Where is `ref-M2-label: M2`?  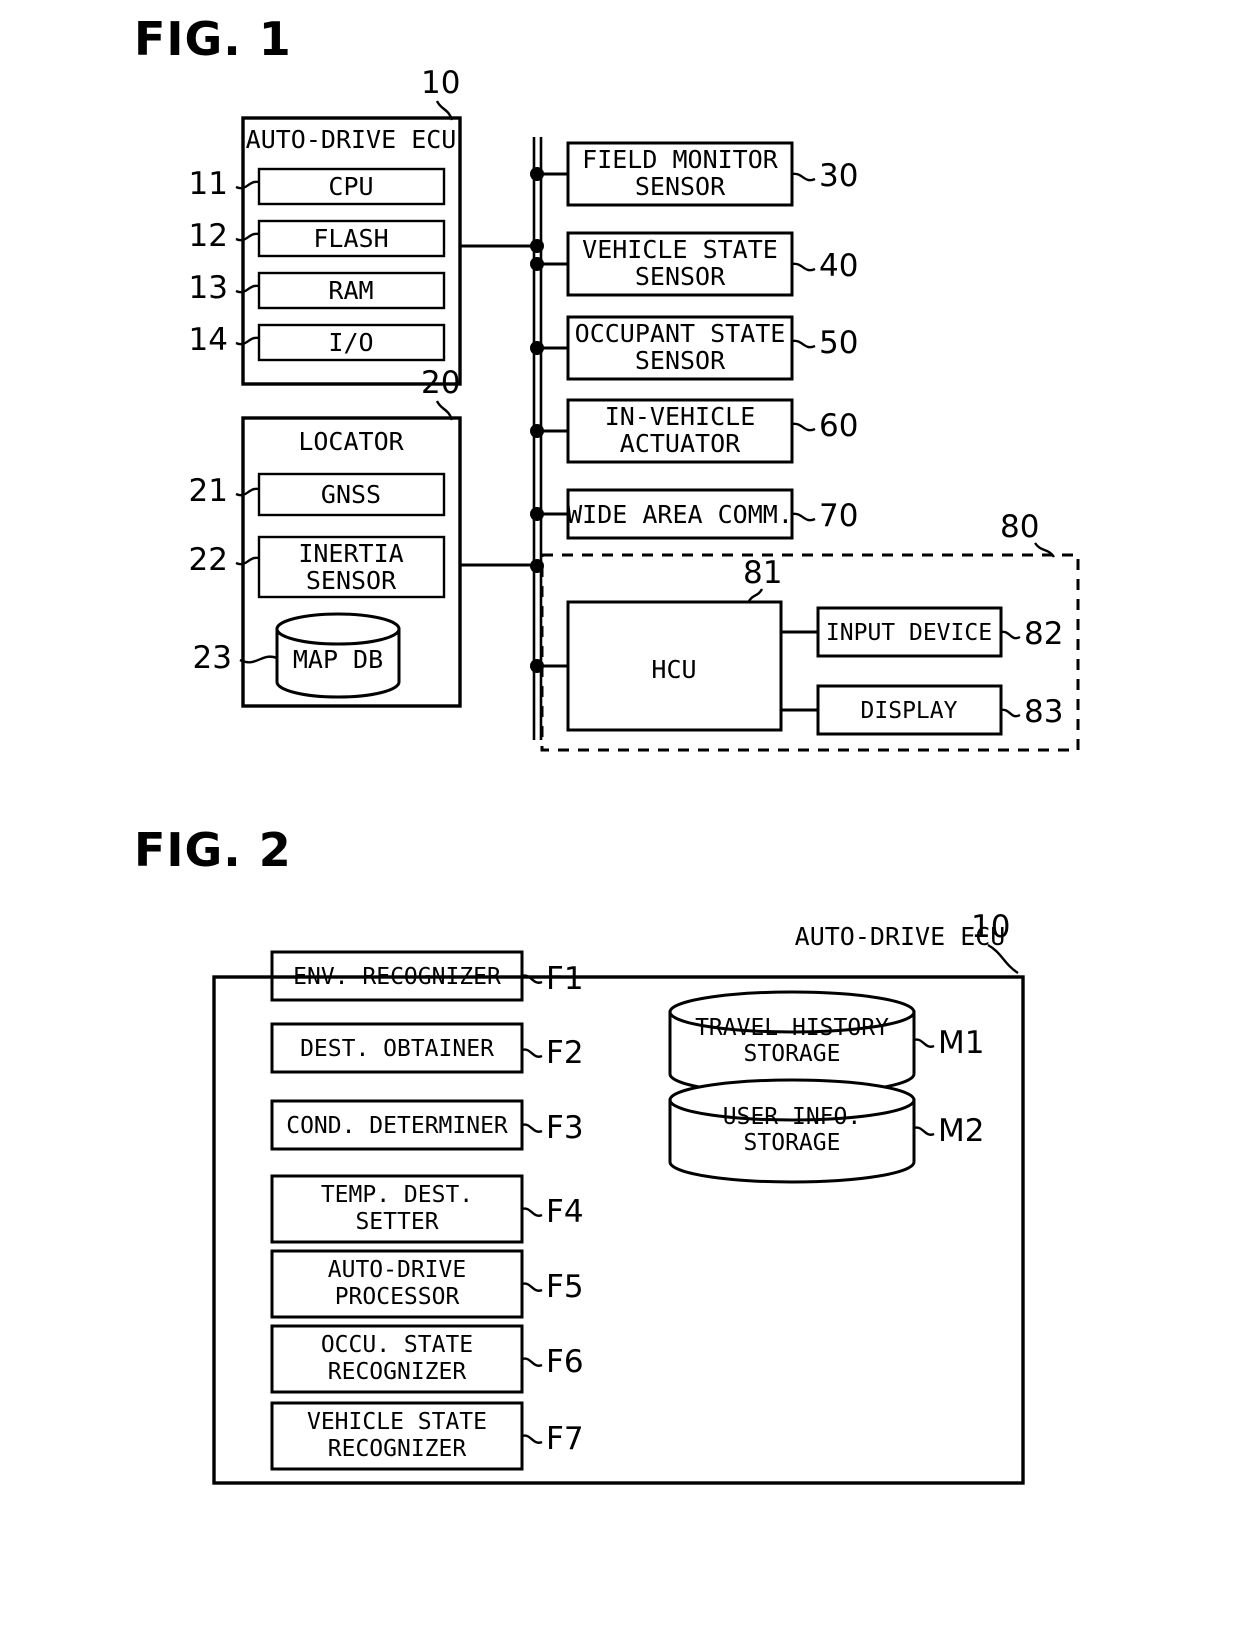
ref-M2-label: M2 is located at coordinates (961, 1131).